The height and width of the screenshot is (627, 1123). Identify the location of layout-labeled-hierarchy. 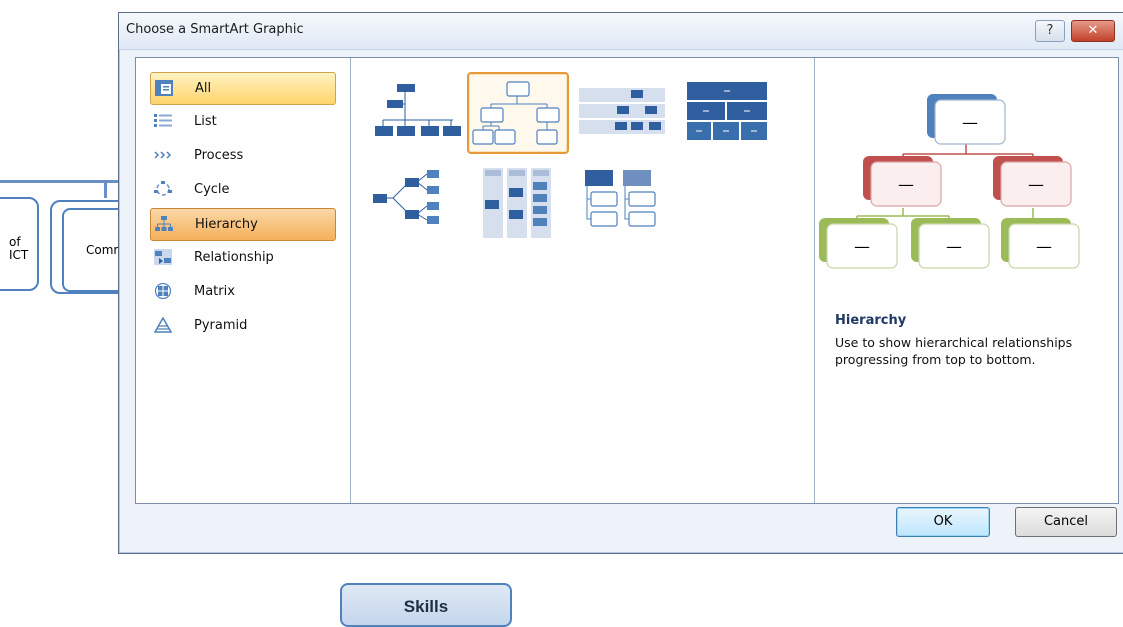
(624, 111).